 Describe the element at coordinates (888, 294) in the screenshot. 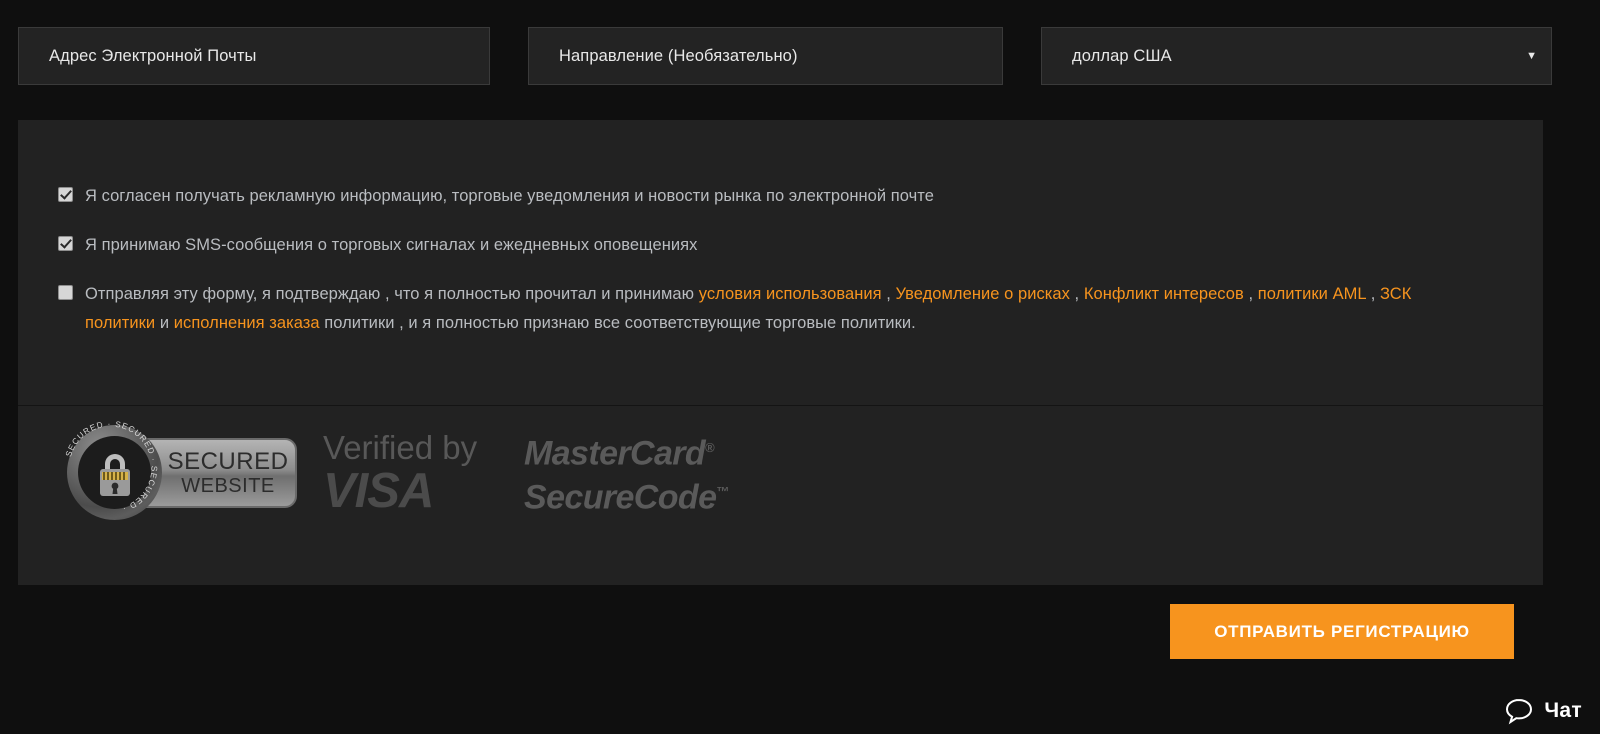

I see `terms-sep1: ,` at that location.